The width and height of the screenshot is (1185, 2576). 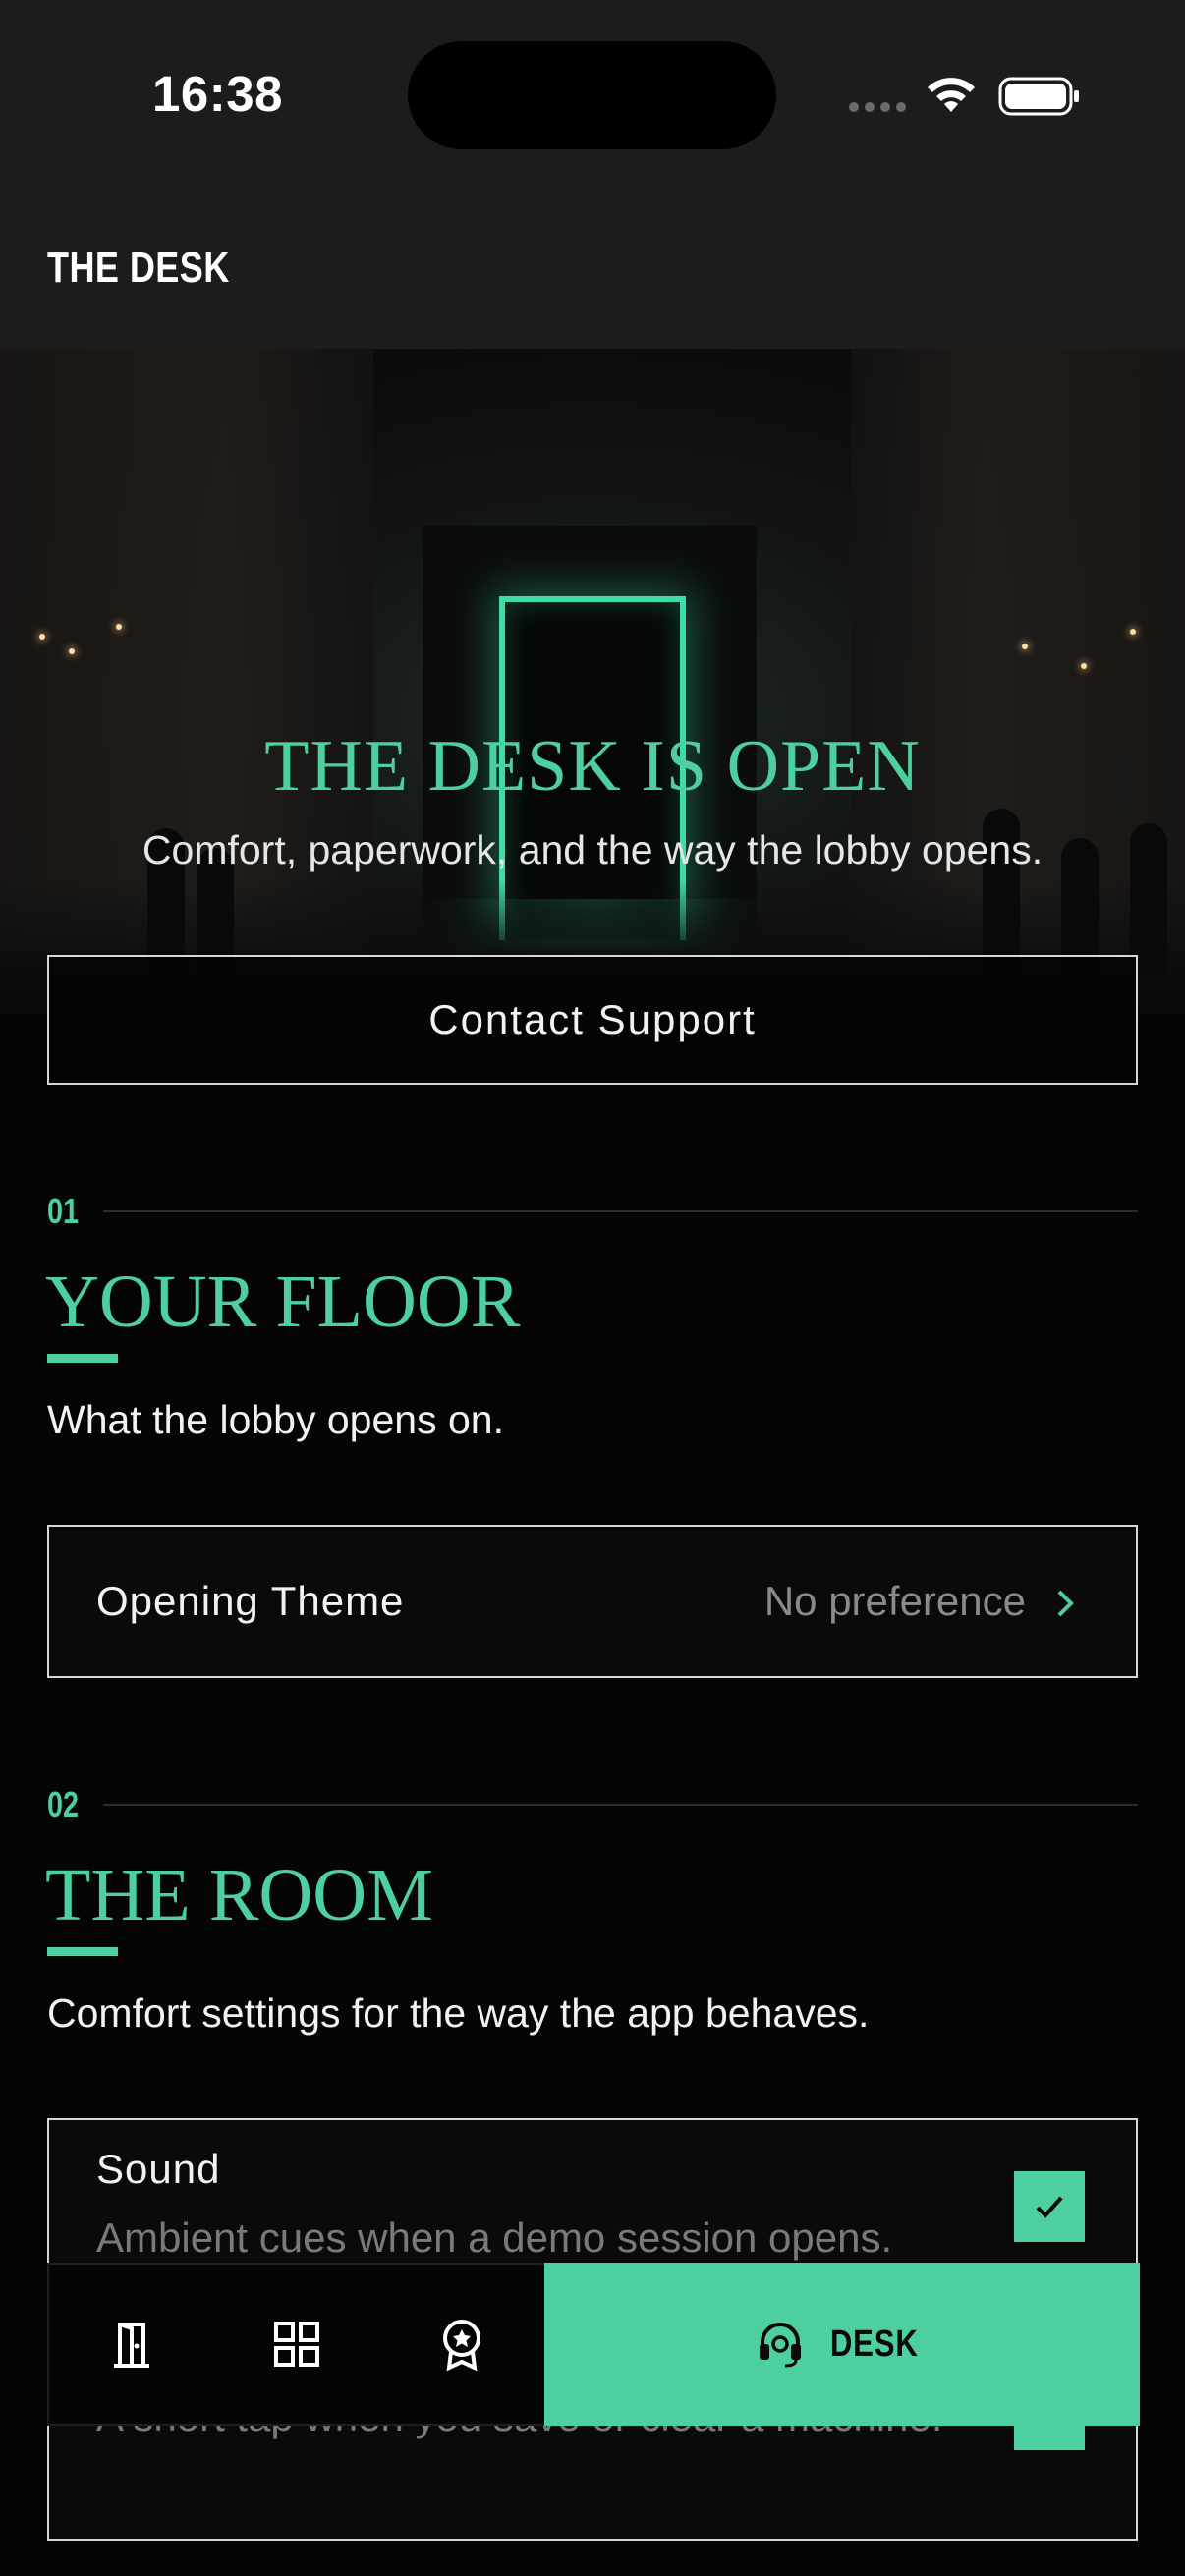 What do you see at coordinates (879, 109) in the screenshot?
I see `cellular-signal-icon` at bounding box center [879, 109].